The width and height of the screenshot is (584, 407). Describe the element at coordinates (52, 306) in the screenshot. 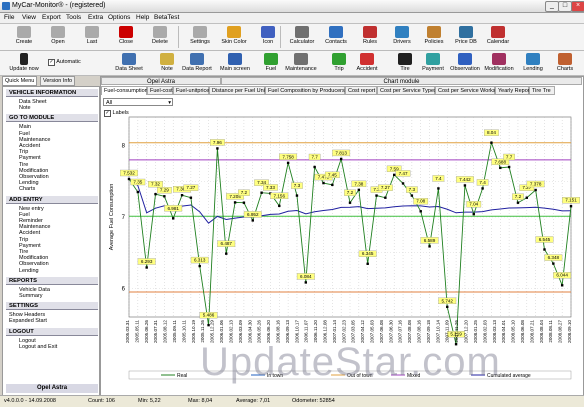

I see `section-settings: SETTINGS` at that location.